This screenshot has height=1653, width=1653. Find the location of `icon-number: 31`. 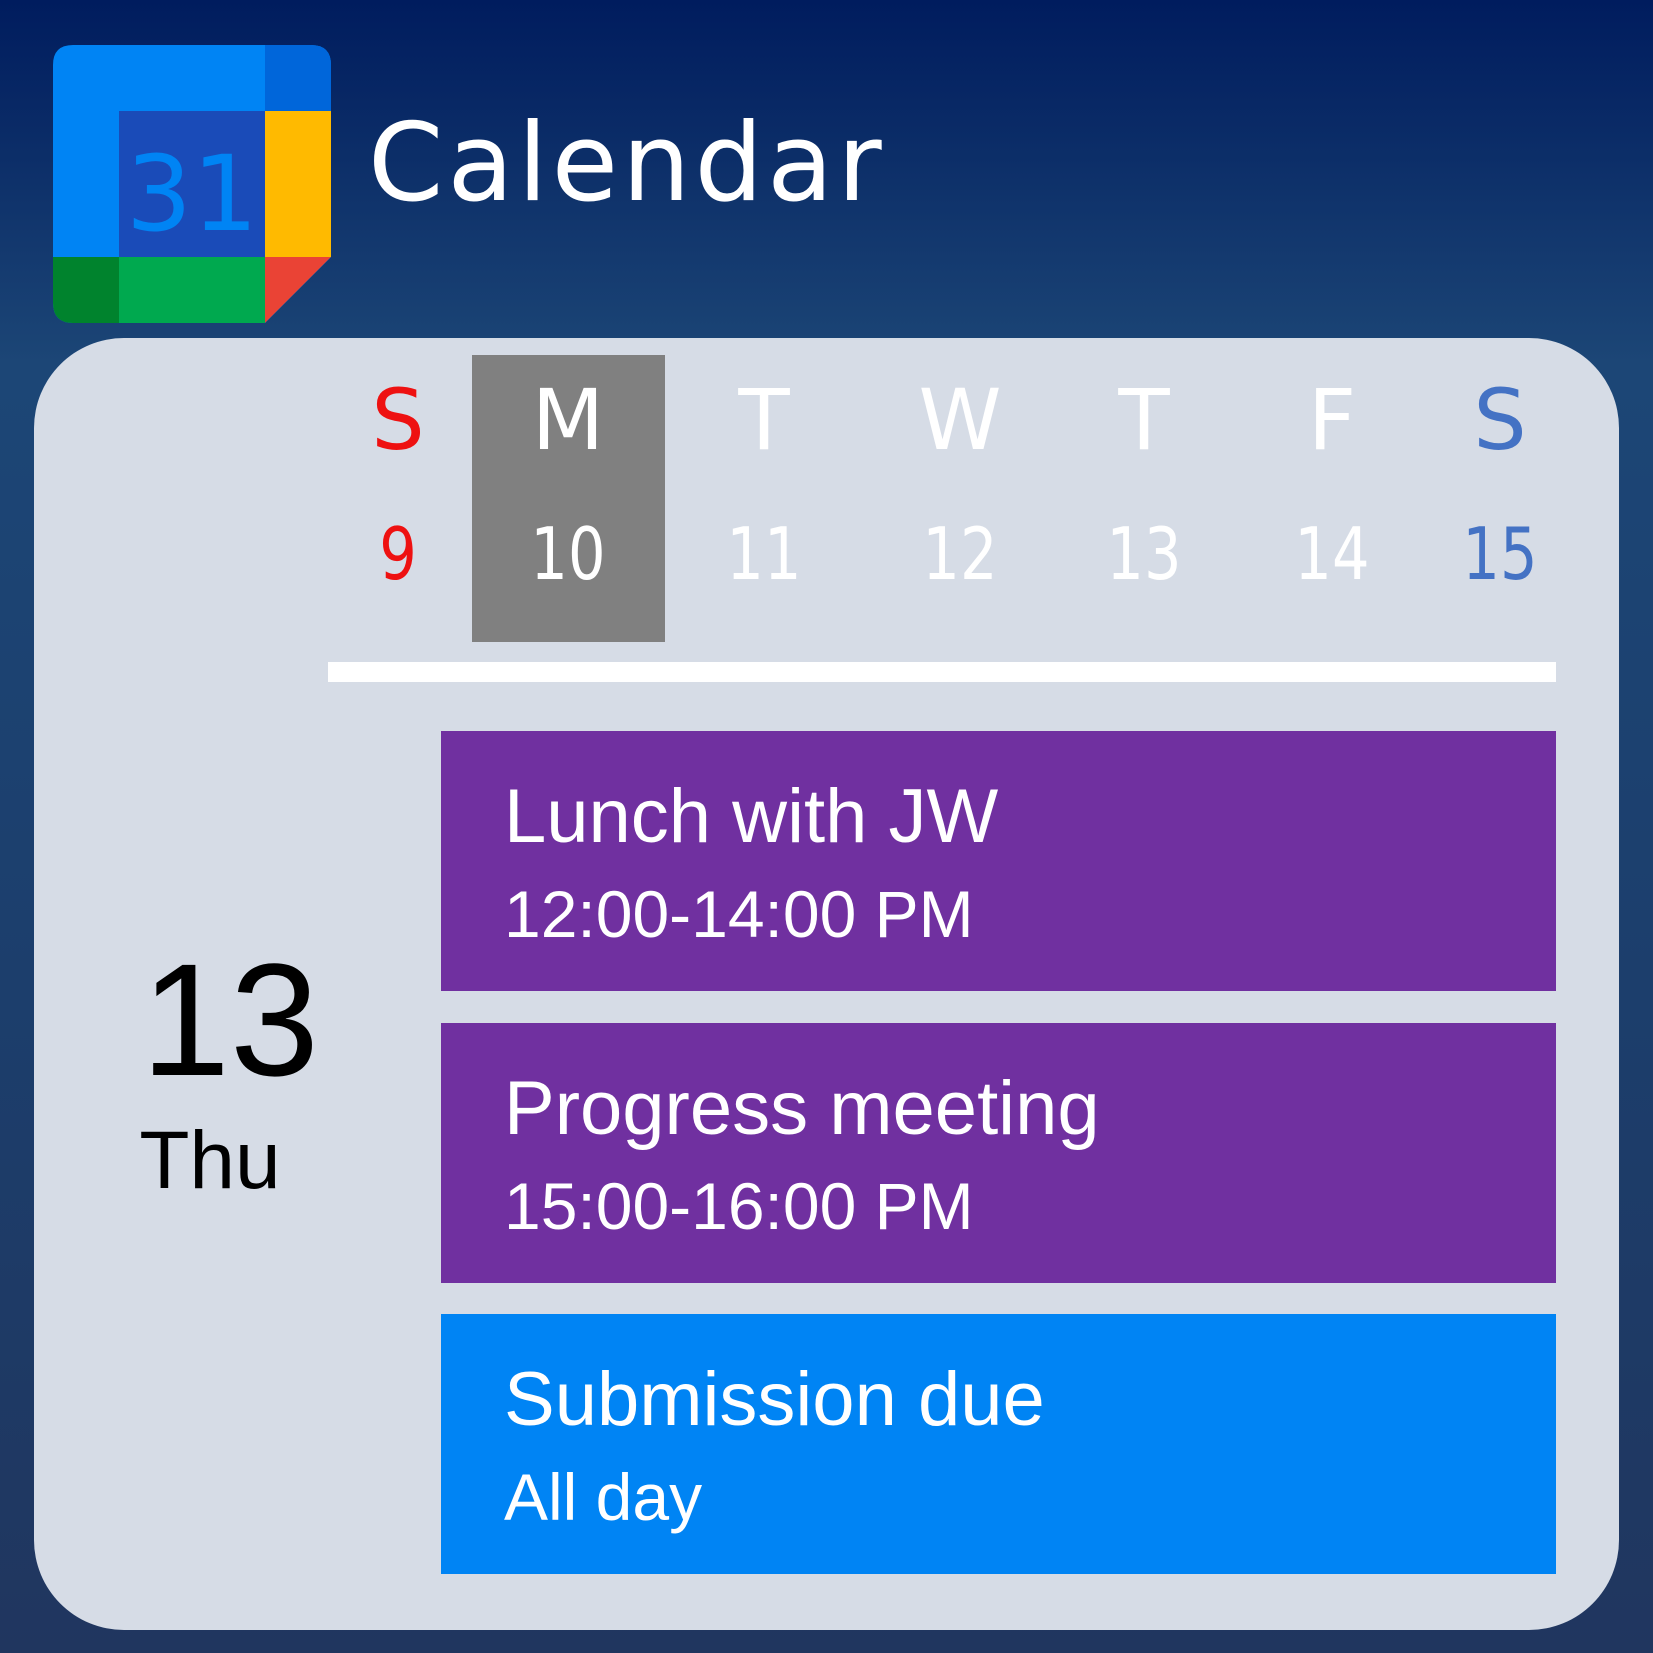

icon-number: 31 is located at coordinates (192, 194).